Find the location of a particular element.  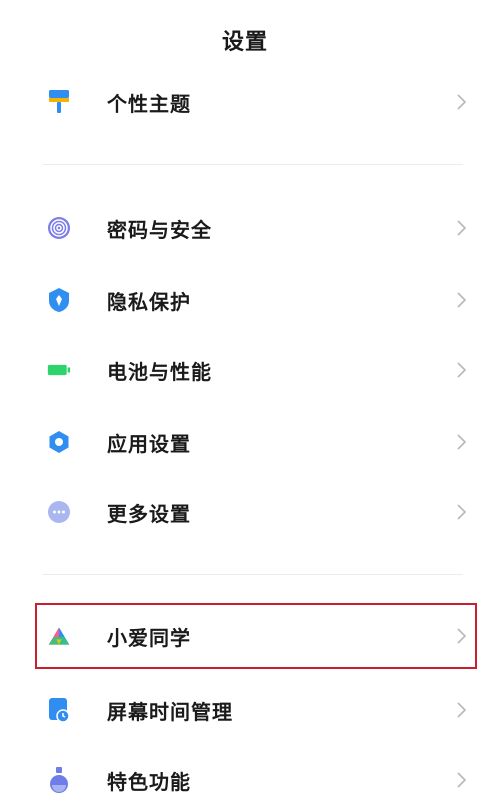

settings-item-xiaoai: 小爱同学 is located at coordinates (245, 636).